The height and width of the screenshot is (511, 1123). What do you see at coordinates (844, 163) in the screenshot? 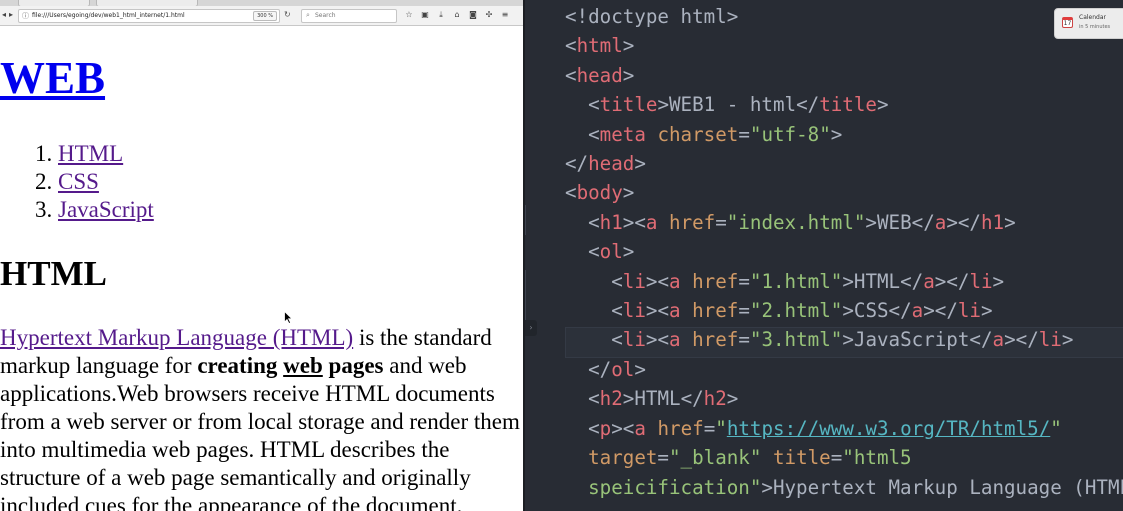
I see `code-line: </head>` at bounding box center [844, 163].